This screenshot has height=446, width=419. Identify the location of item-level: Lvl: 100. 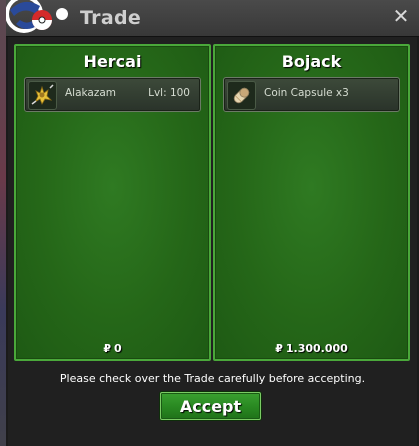
(169, 93).